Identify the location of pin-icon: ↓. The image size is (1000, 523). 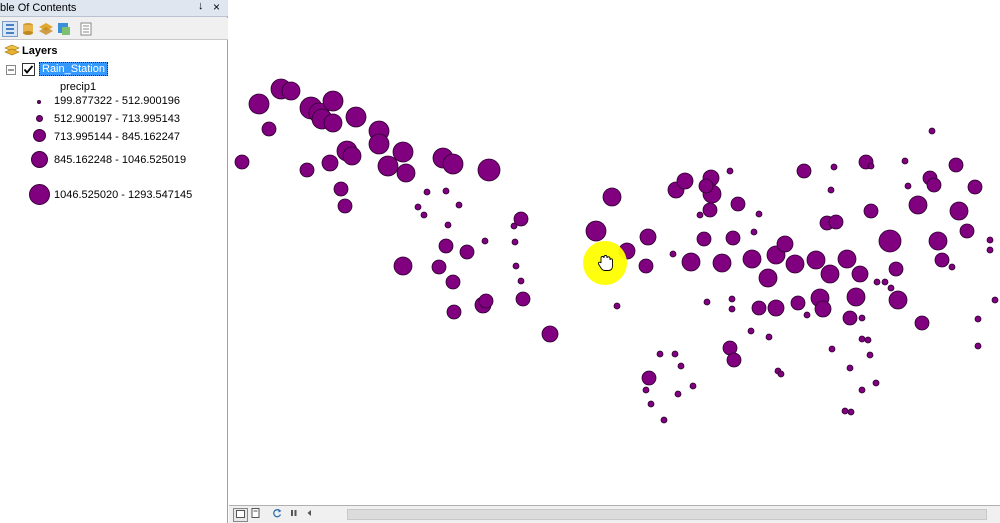
(201, 6).